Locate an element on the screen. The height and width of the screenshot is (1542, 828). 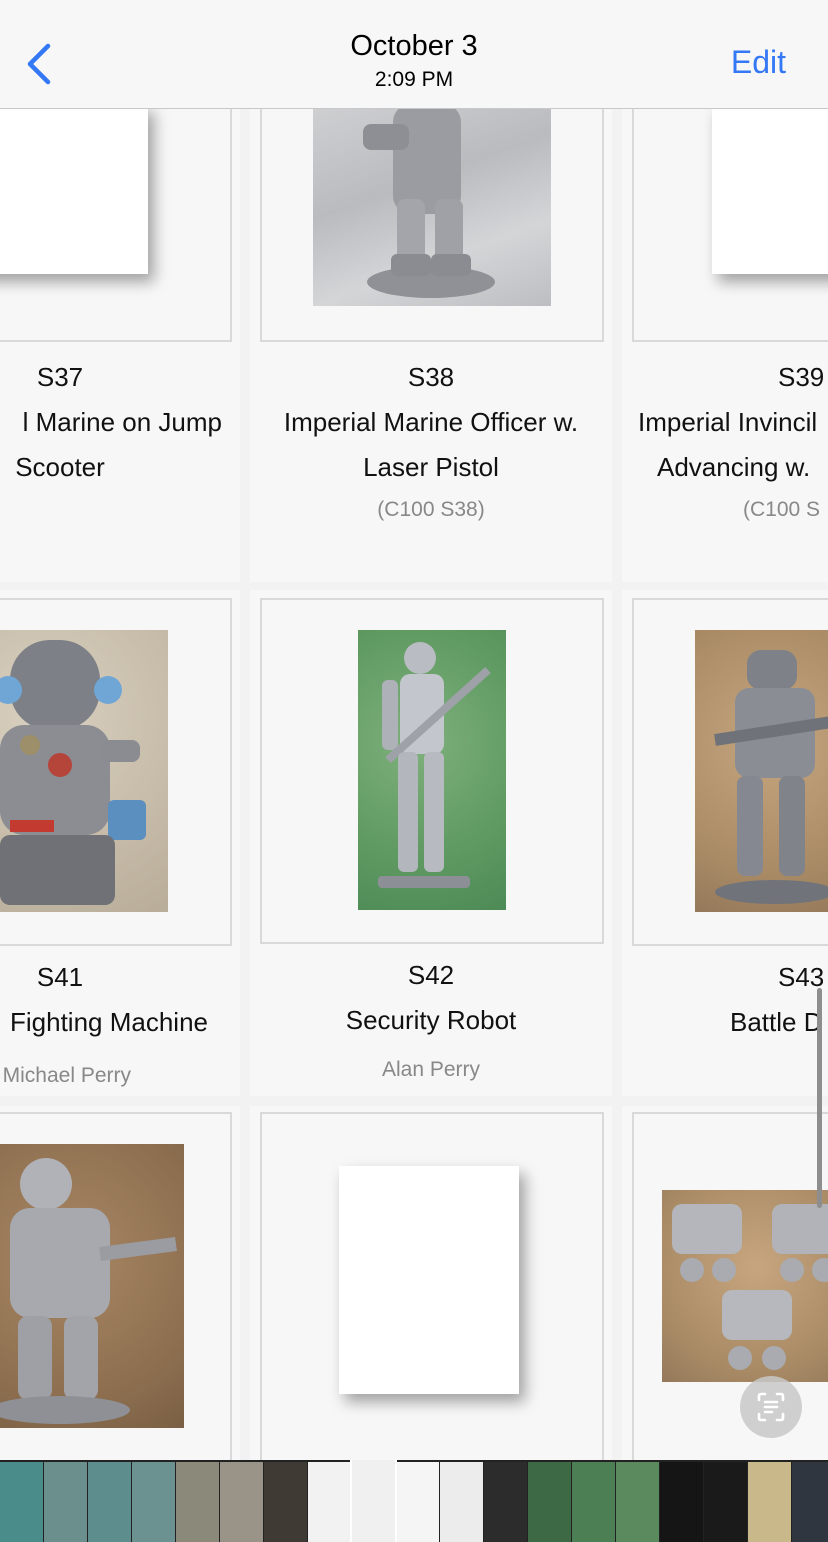
item-name-line-1: Imperial Marine Officer w. is located at coordinates (431, 422).